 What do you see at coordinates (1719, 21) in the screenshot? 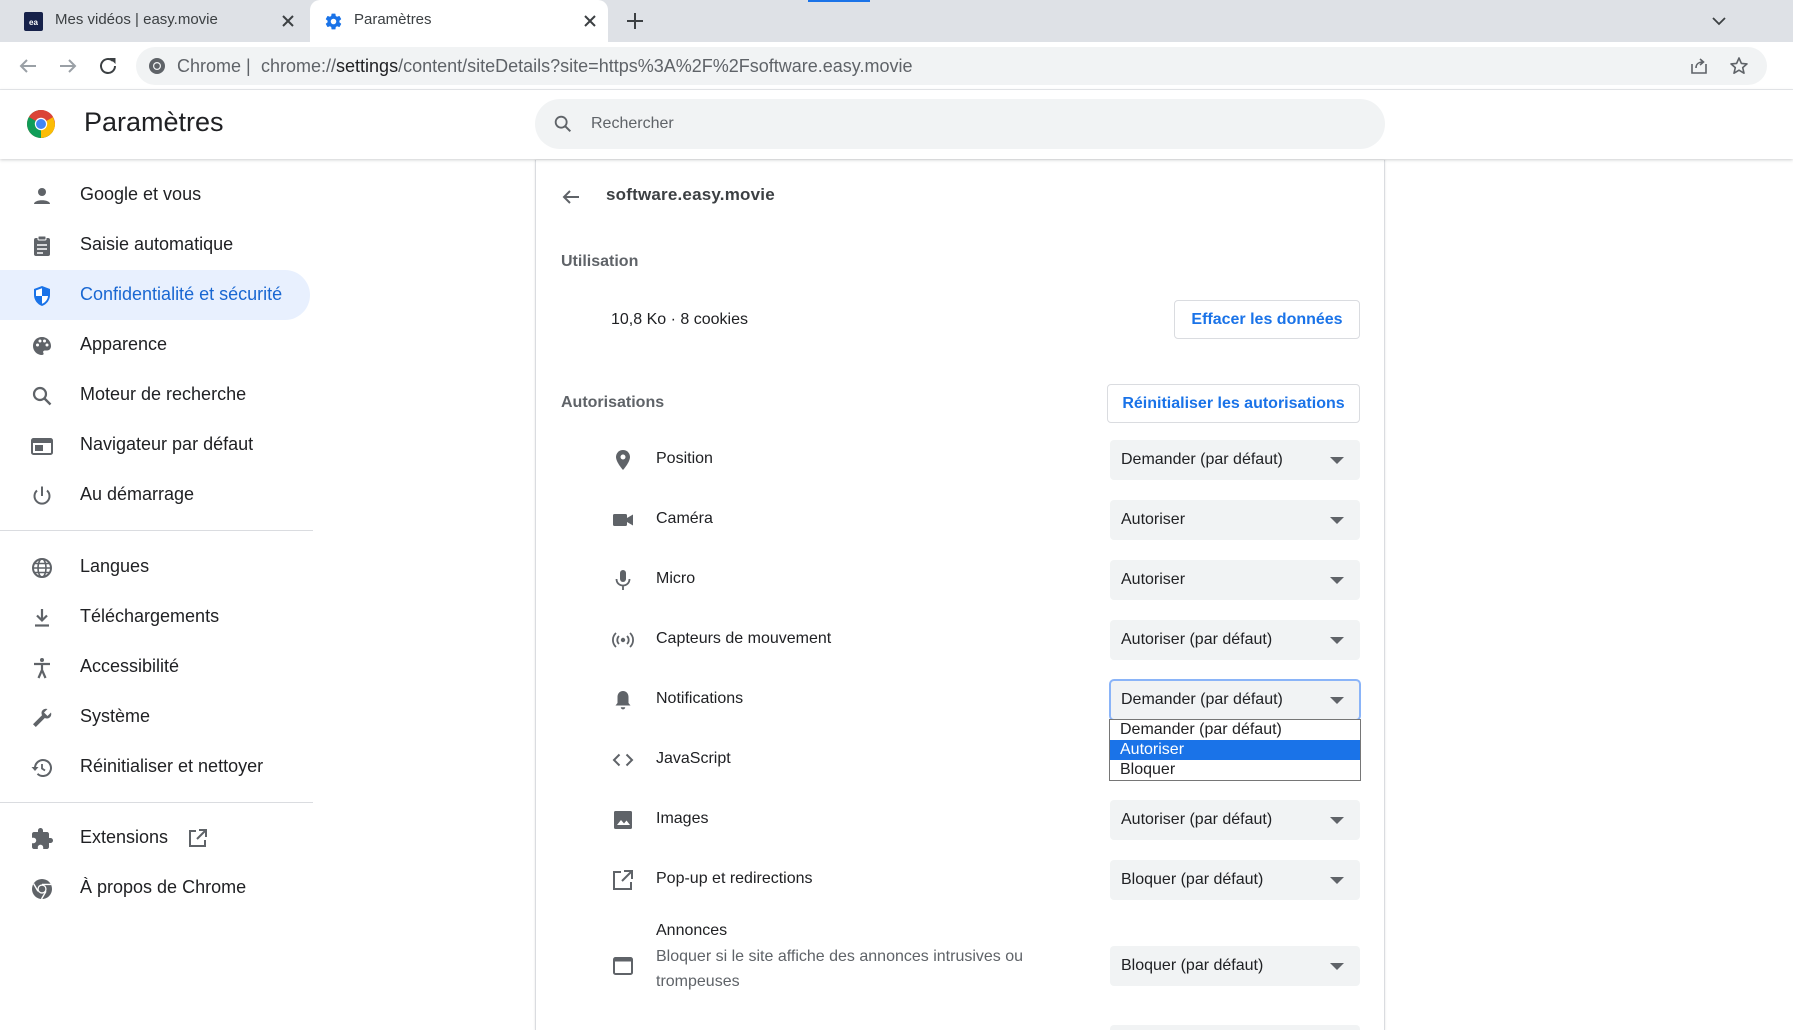
I see `chevron-down-icon` at bounding box center [1719, 21].